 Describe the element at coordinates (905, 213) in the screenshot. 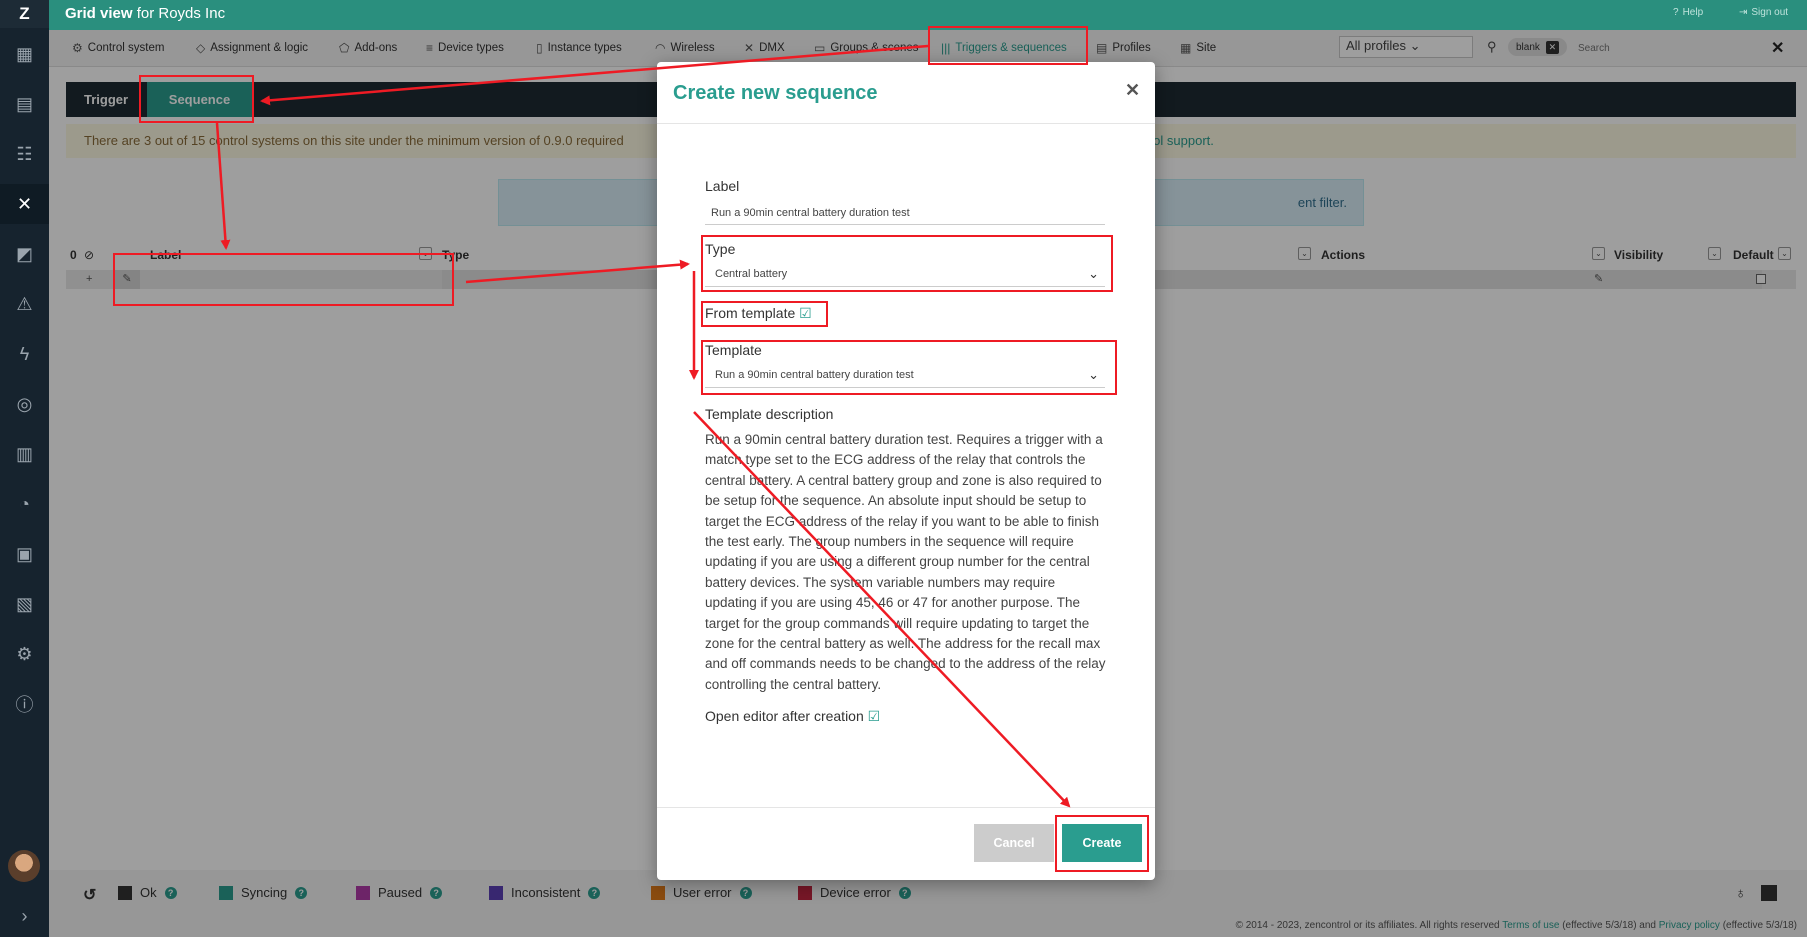

I see `label-field` at that location.